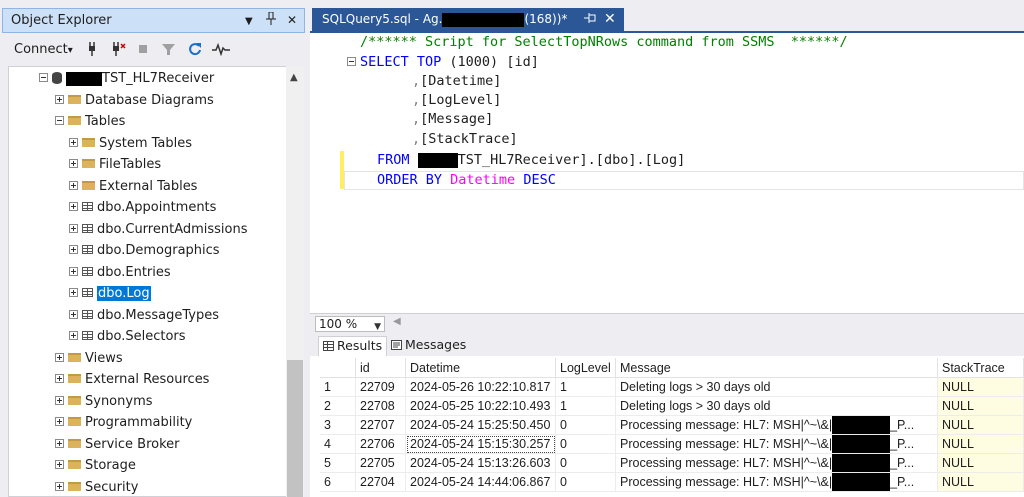  Describe the element at coordinates (381, 444) in the screenshot. I see `grid-cell: 22706` at that location.